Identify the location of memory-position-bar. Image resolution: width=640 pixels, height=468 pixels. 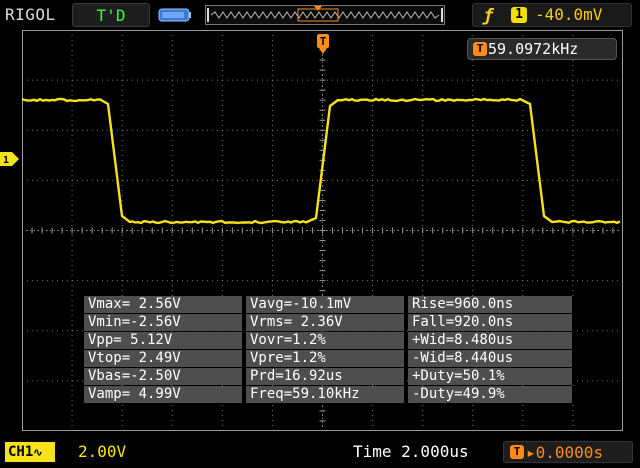
(325, 15).